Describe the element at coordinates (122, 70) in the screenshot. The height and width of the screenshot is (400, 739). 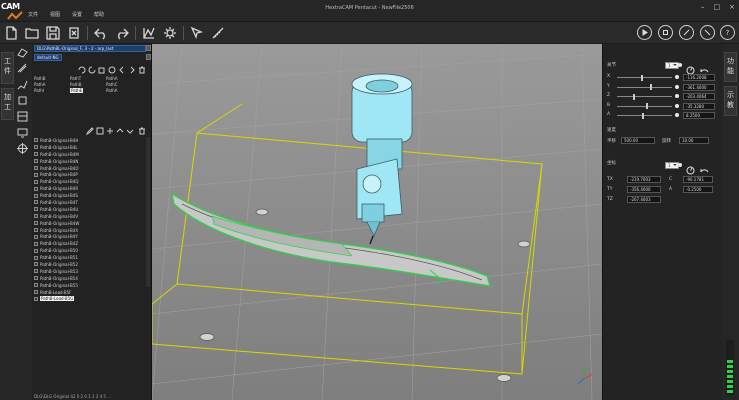
I see `chevron-left-icon` at that location.